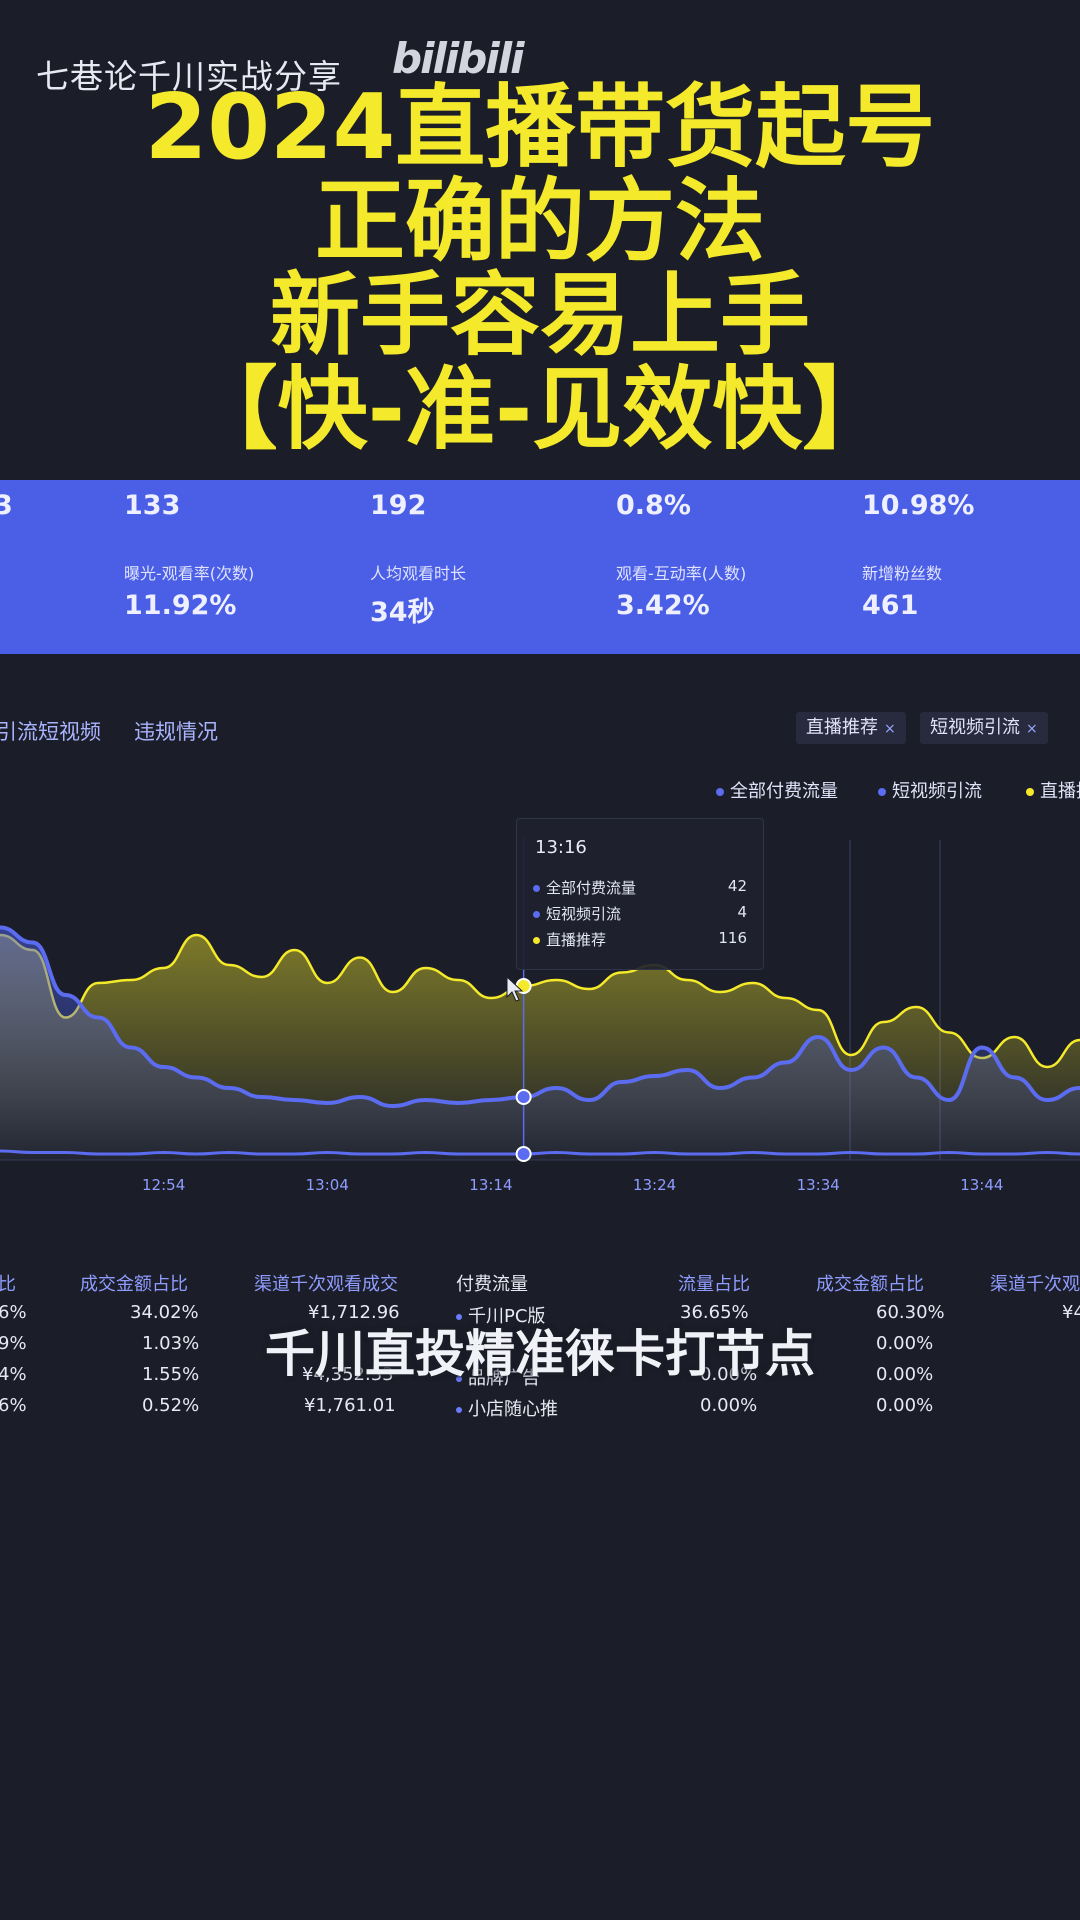  What do you see at coordinates (937, 791) in the screenshot?
I see `legend-label: 短视频引流` at bounding box center [937, 791].